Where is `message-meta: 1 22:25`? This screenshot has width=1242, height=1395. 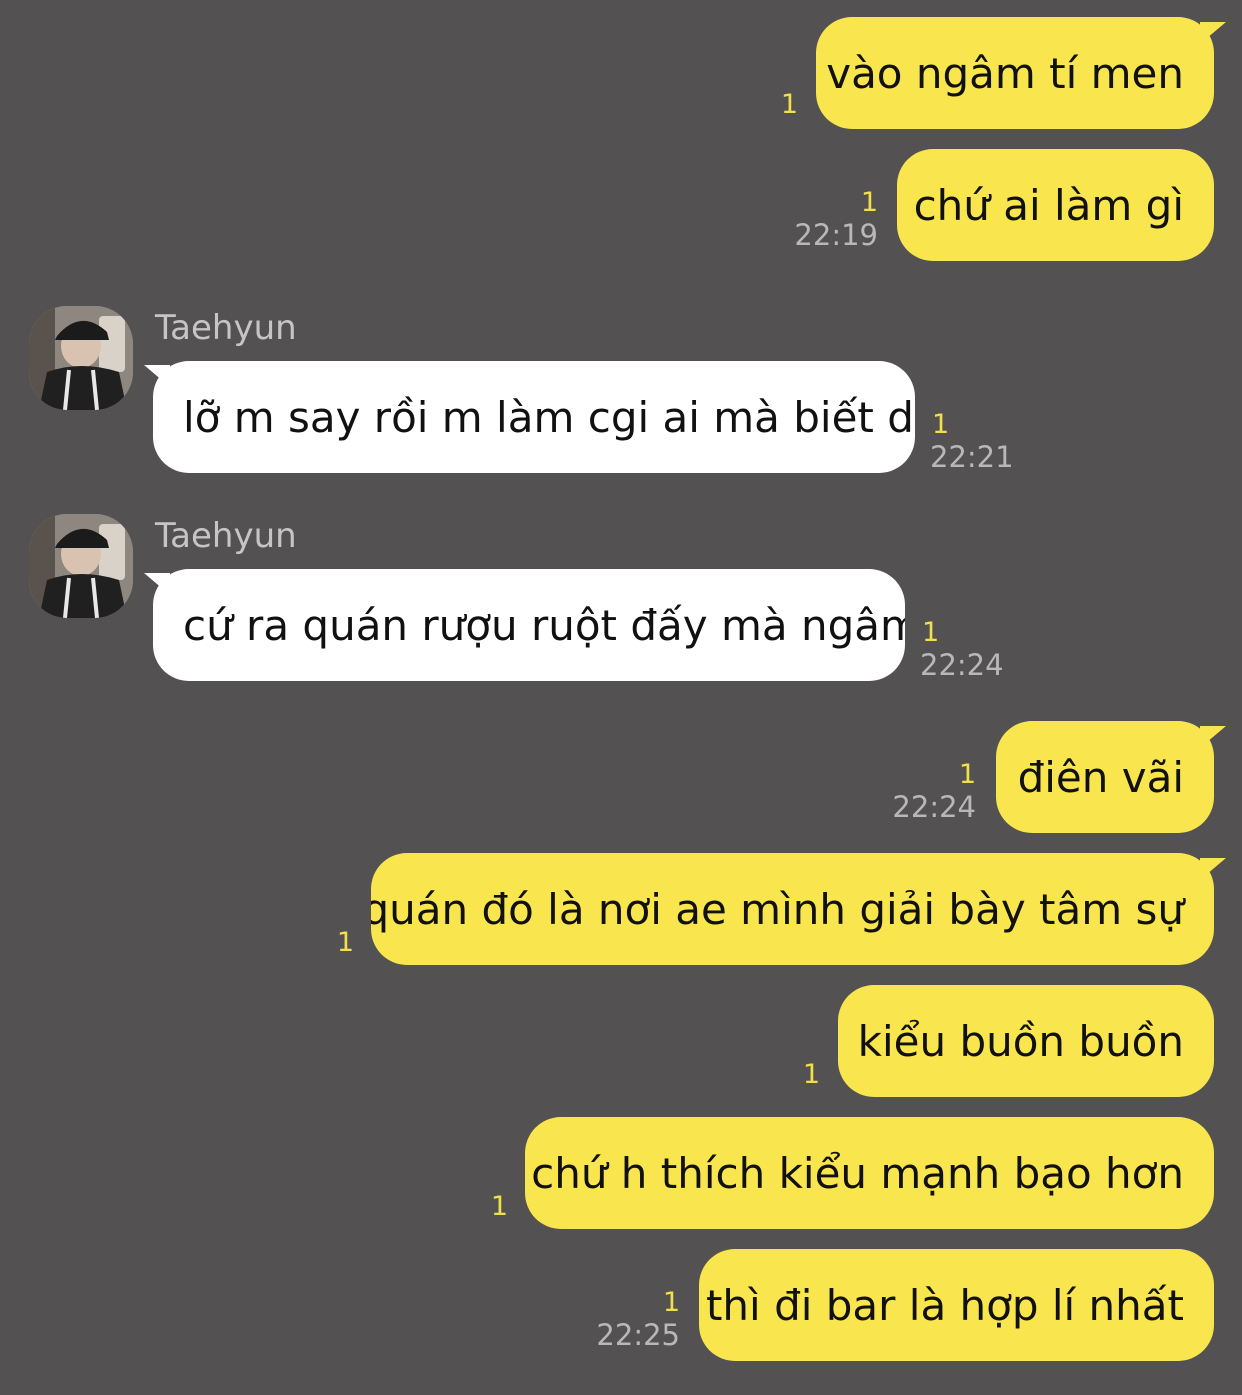
message-meta: 1 22:25 is located at coordinates (630, 1320).